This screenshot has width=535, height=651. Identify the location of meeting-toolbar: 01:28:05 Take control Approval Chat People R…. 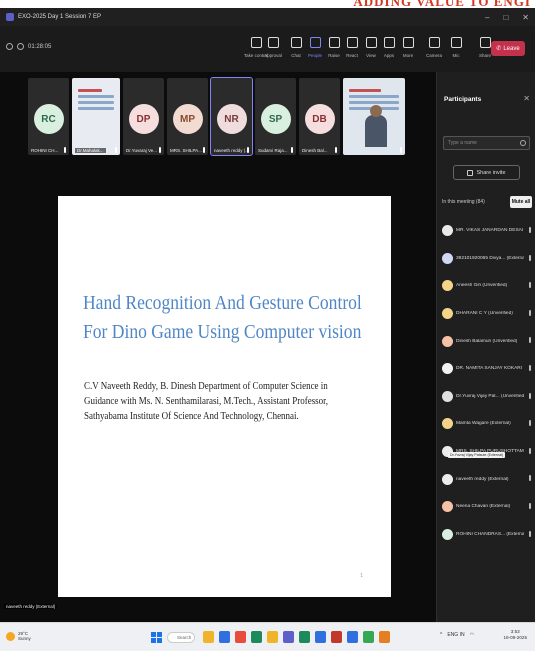
(267, 49).